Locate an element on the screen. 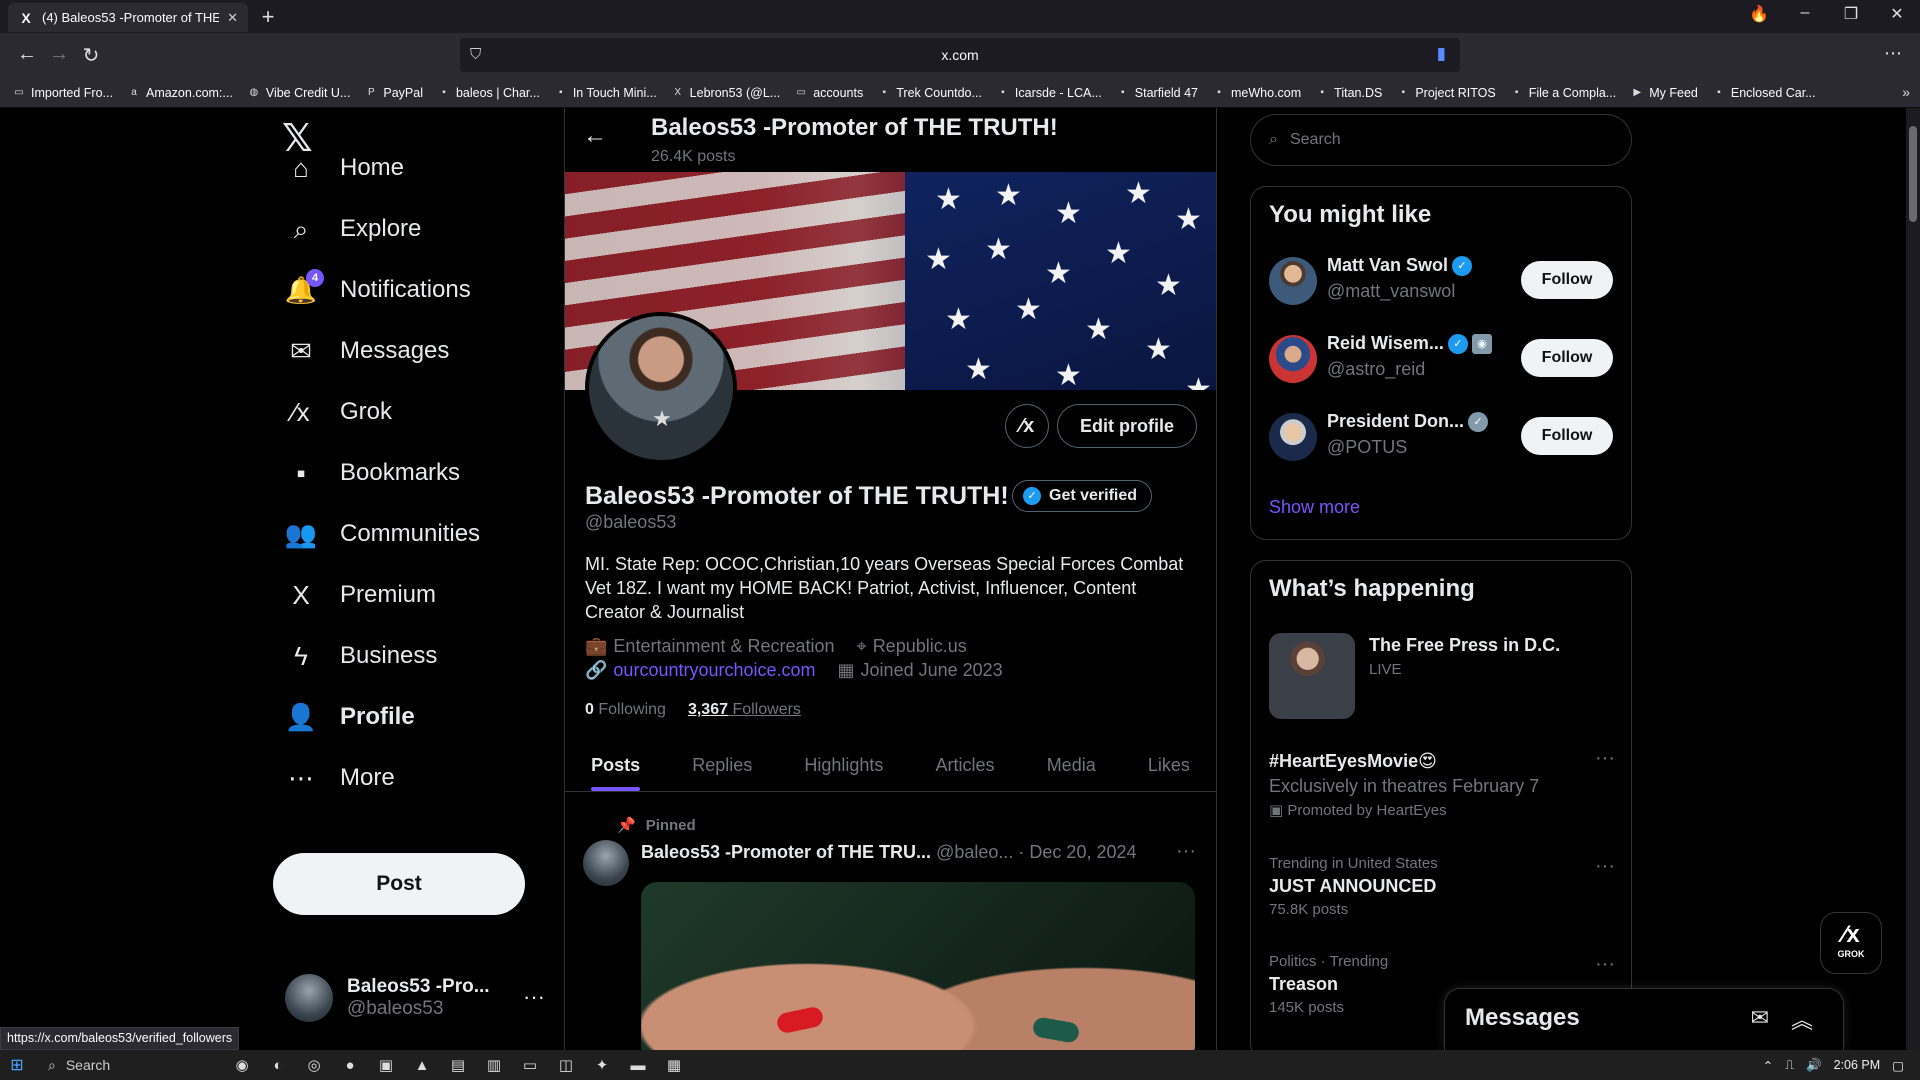 The image size is (1920, 1080). forward-icon: → is located at coordinates (59, 54).